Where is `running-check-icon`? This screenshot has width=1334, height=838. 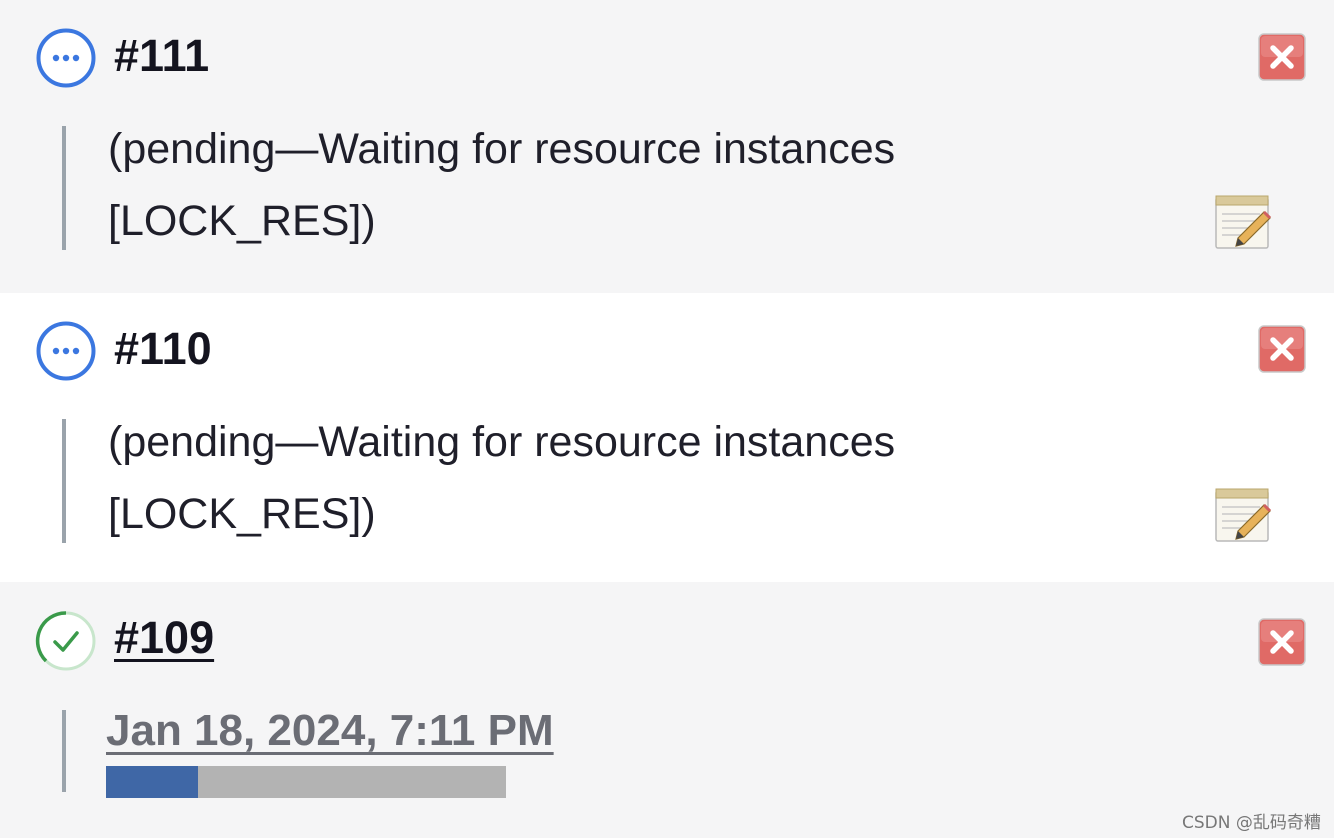
running-check-icon is located at coordinates (66, 641).